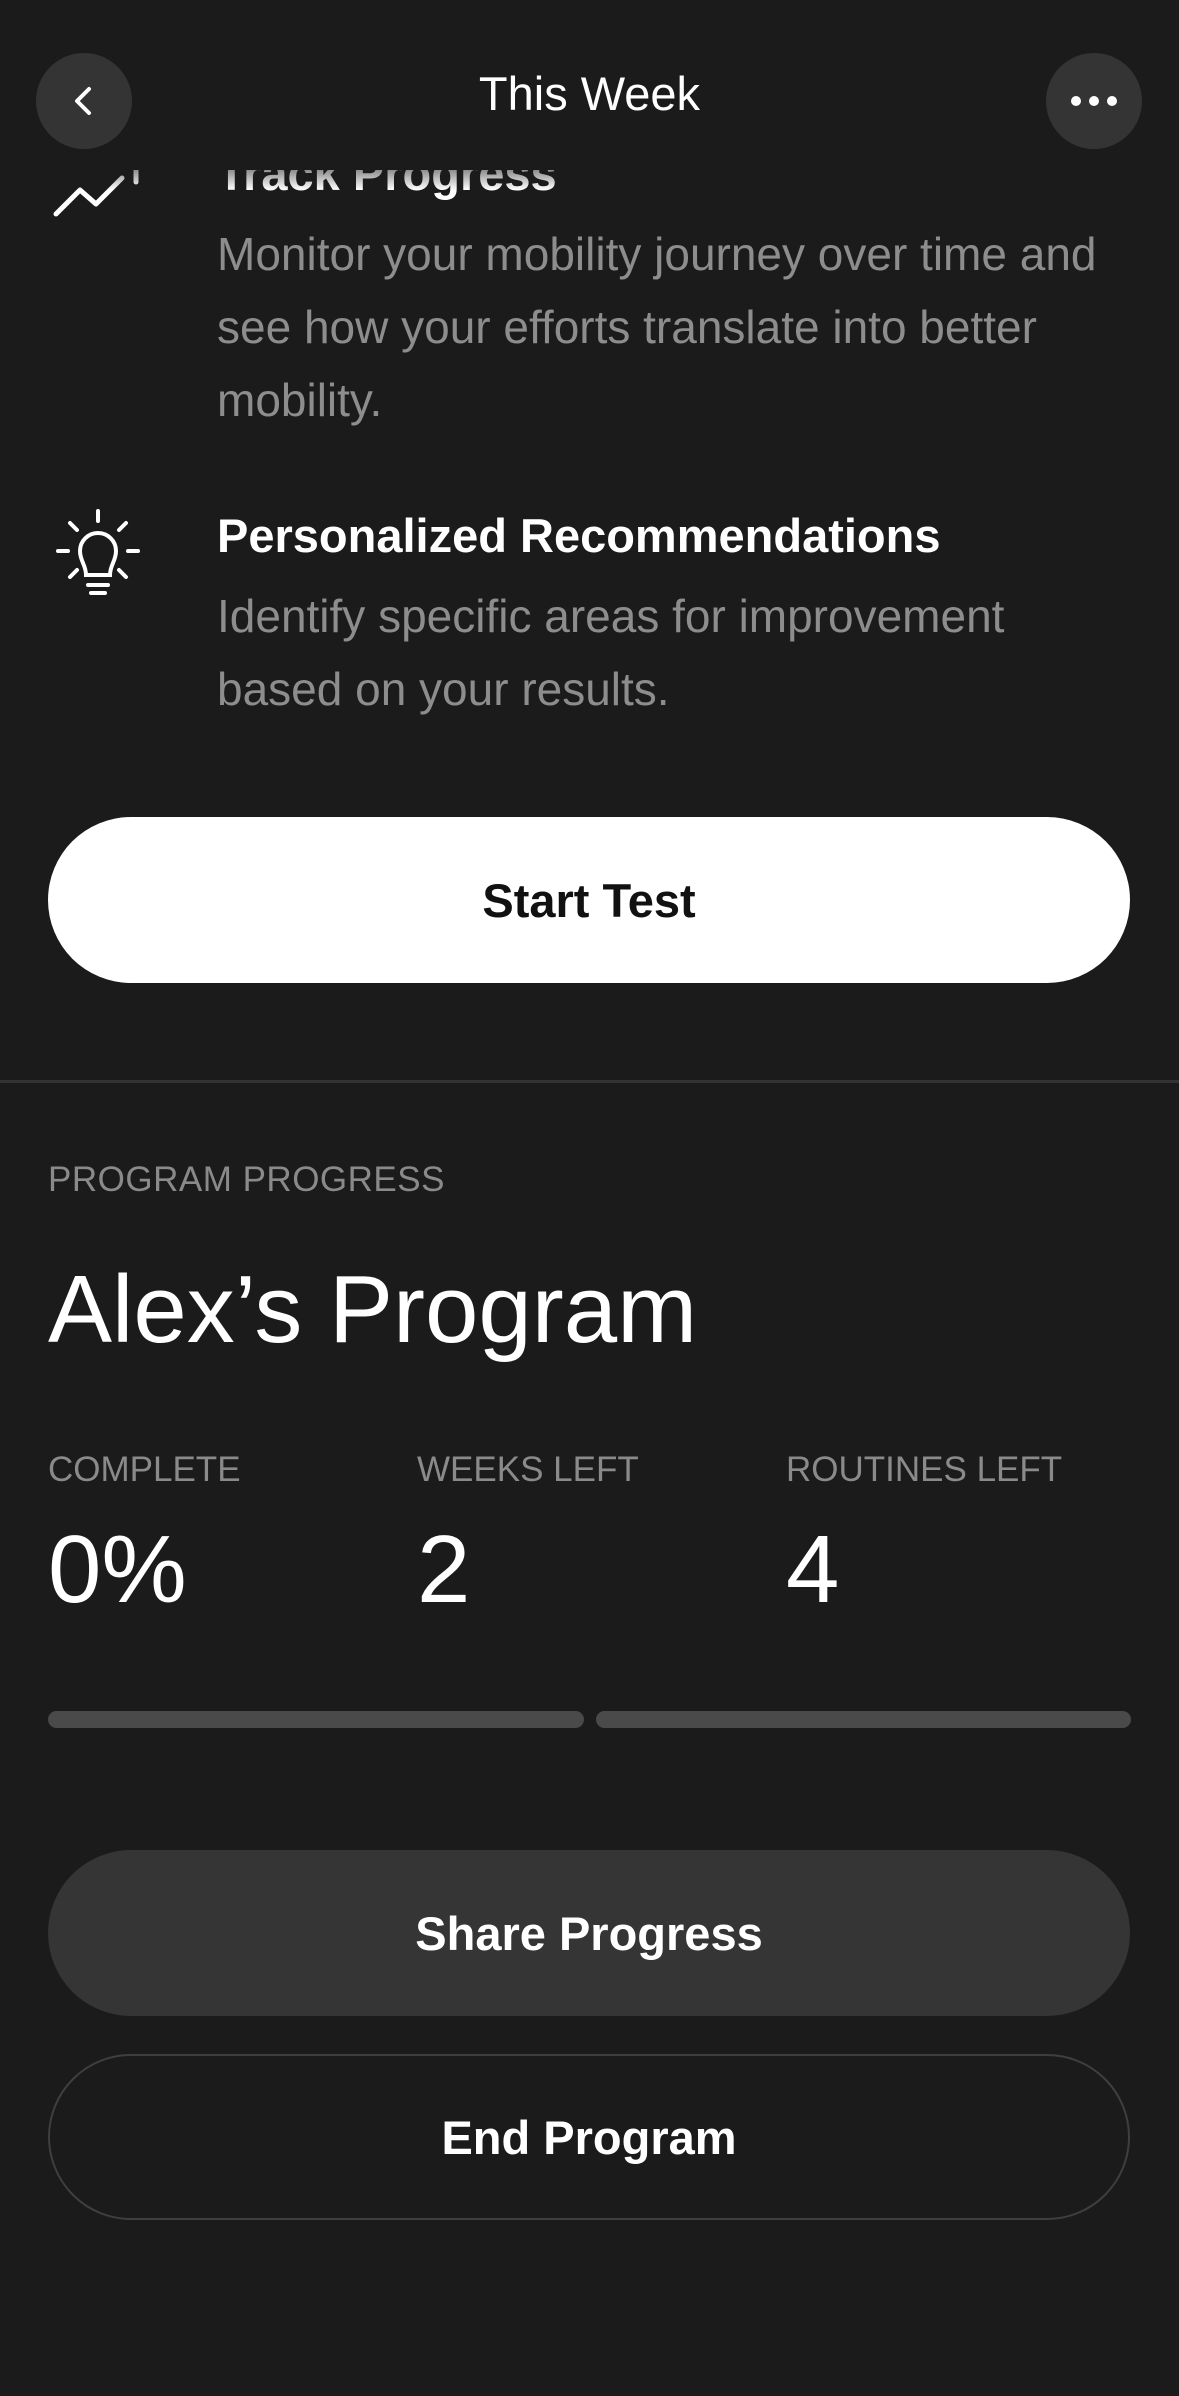 The height and width of the screenshot is (2396, 1179). I want to click on stat-label-complete: COMPLETE, so click(144, 1469).